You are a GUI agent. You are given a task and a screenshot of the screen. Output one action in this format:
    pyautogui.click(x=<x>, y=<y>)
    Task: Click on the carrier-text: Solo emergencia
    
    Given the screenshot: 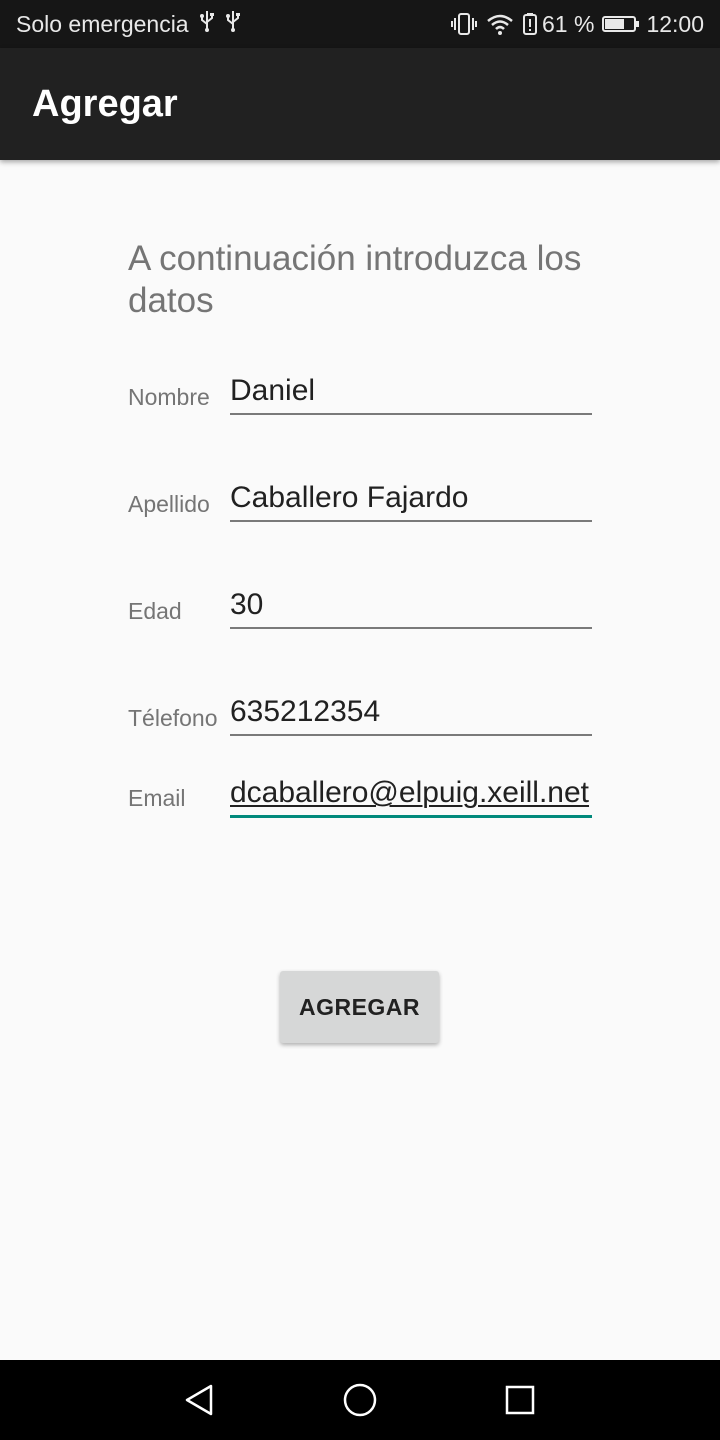 What is the action you would take?
    pyautogui.click(x=102, y=23)
    